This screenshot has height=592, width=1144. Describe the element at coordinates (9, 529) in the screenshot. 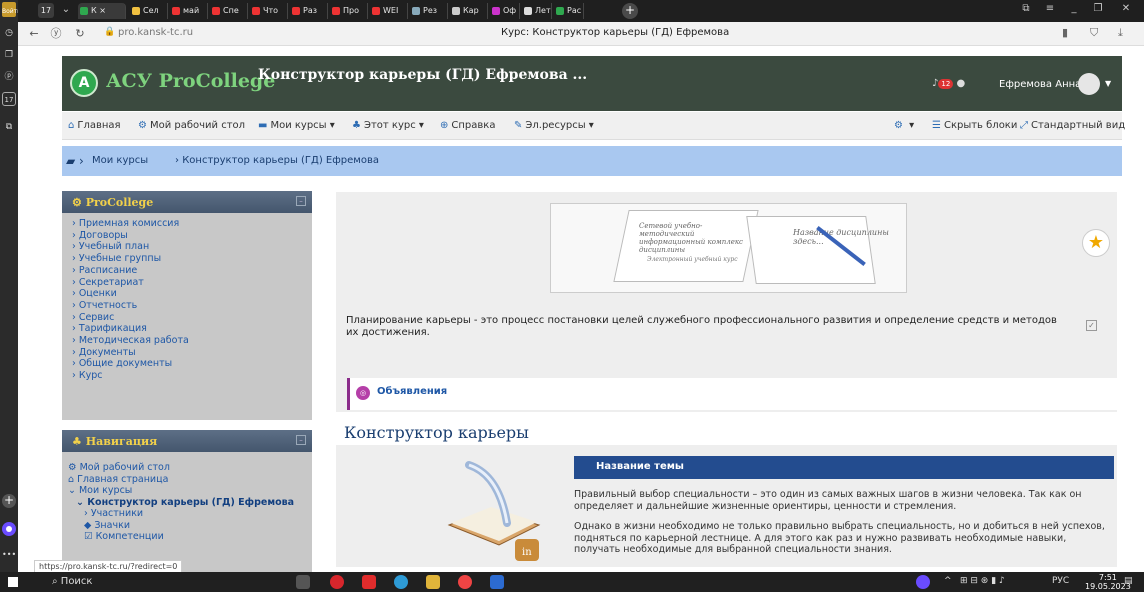

I see `alice-assistant-icon` at that location.